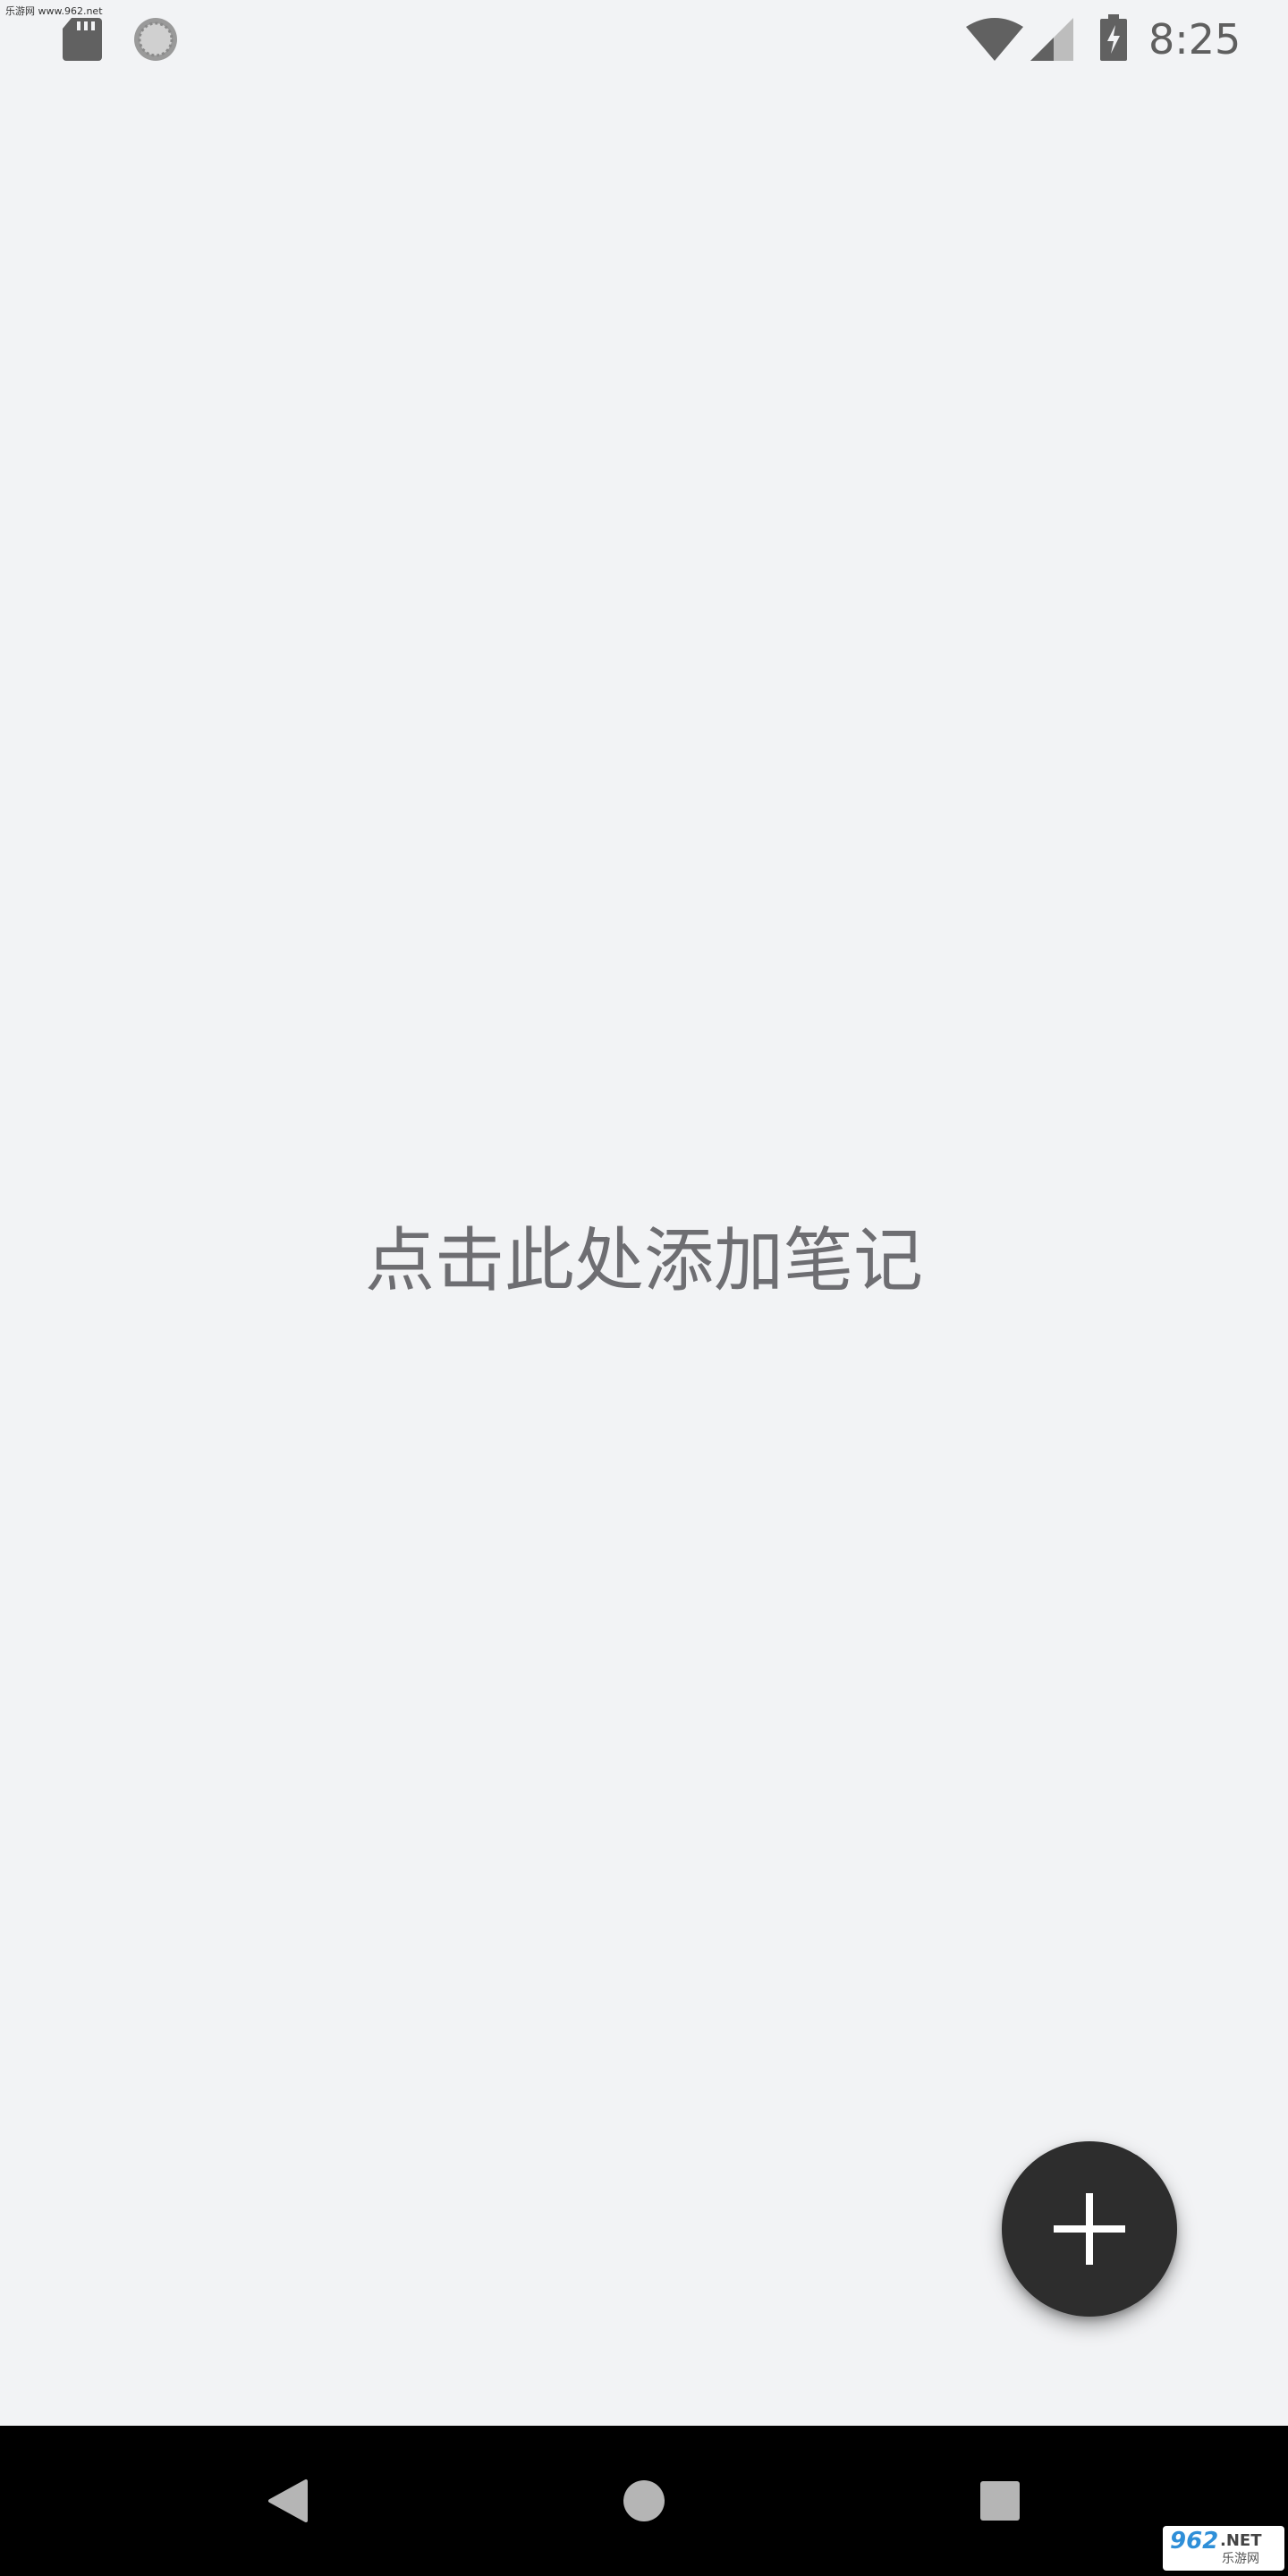  I want to click on back-icon, so click(286, 2501).